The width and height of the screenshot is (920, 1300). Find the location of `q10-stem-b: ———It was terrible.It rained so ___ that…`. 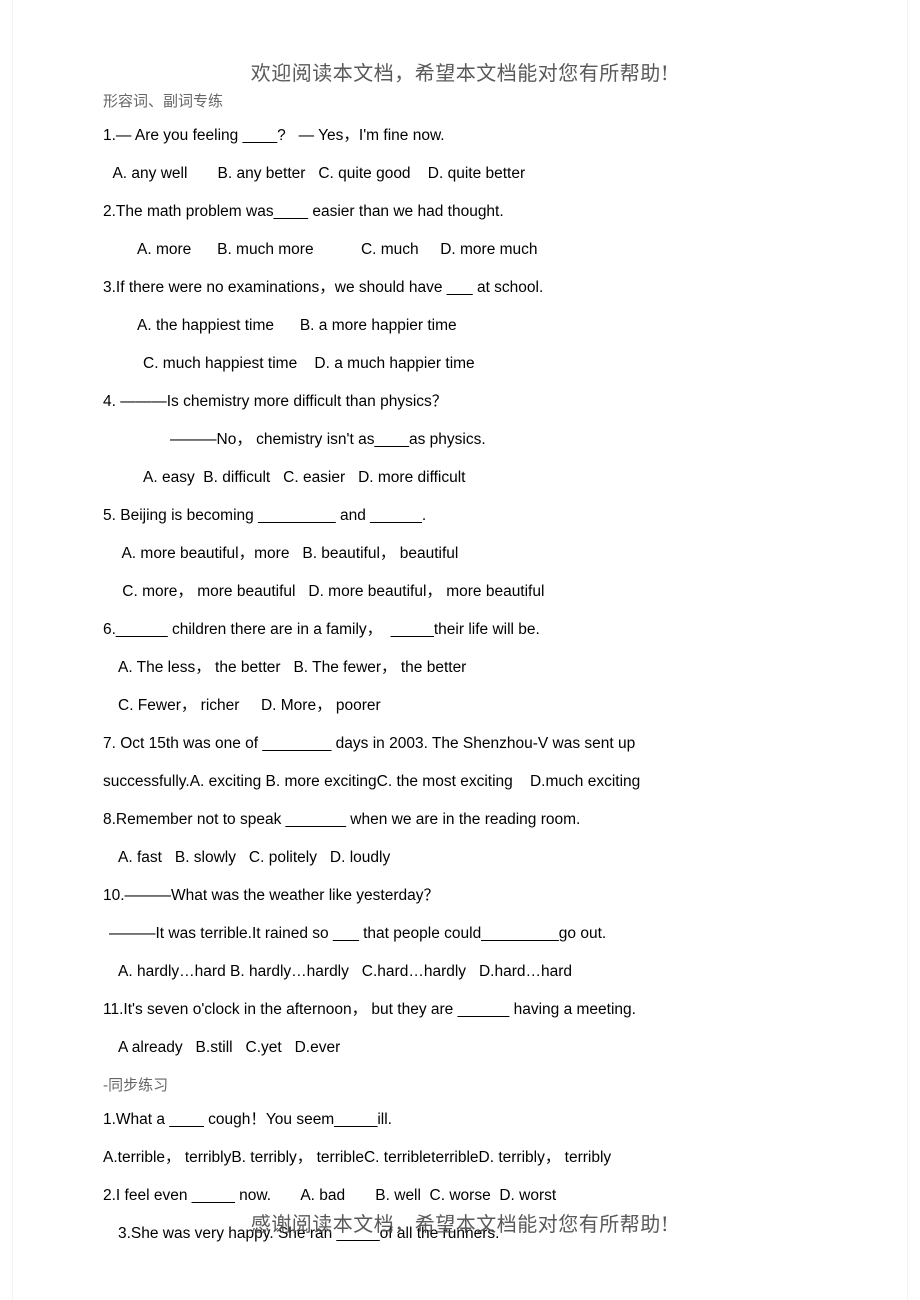

q10-stem-b: ———It was terrible.It rained so ___ that… is located at coordinates (358, 933).